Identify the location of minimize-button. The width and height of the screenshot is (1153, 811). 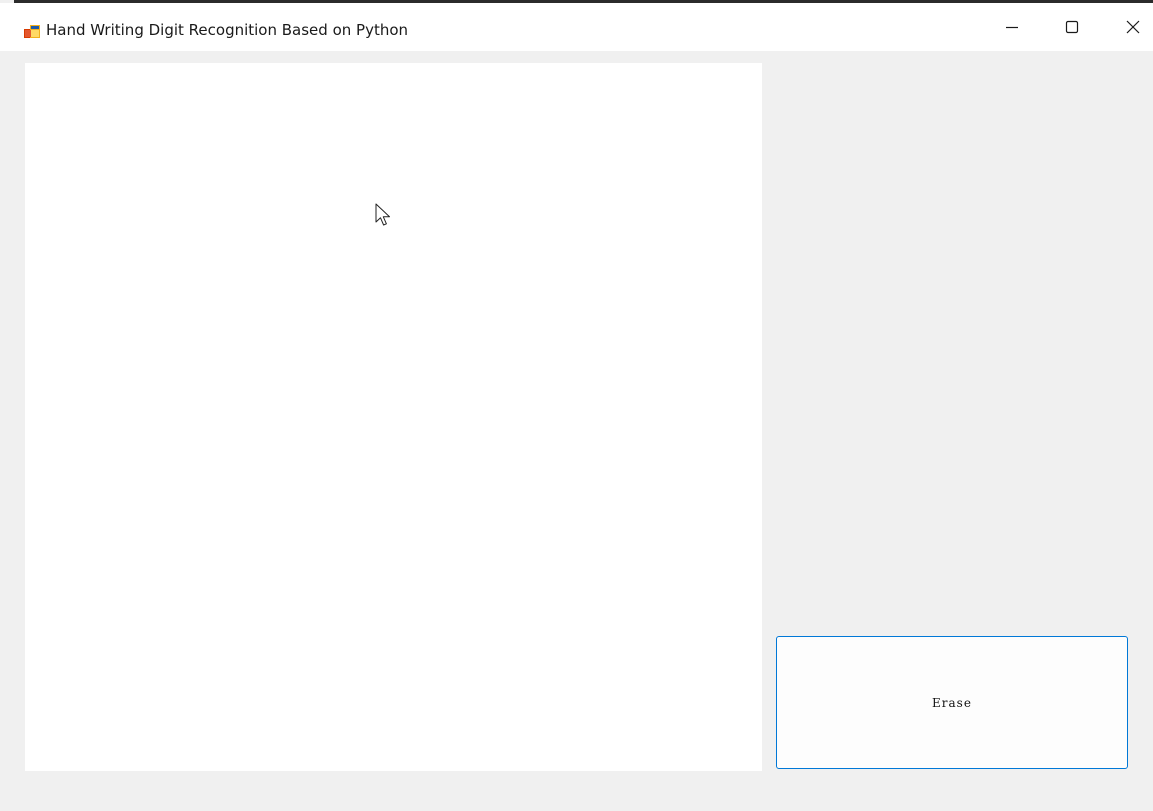
(1012, 27).